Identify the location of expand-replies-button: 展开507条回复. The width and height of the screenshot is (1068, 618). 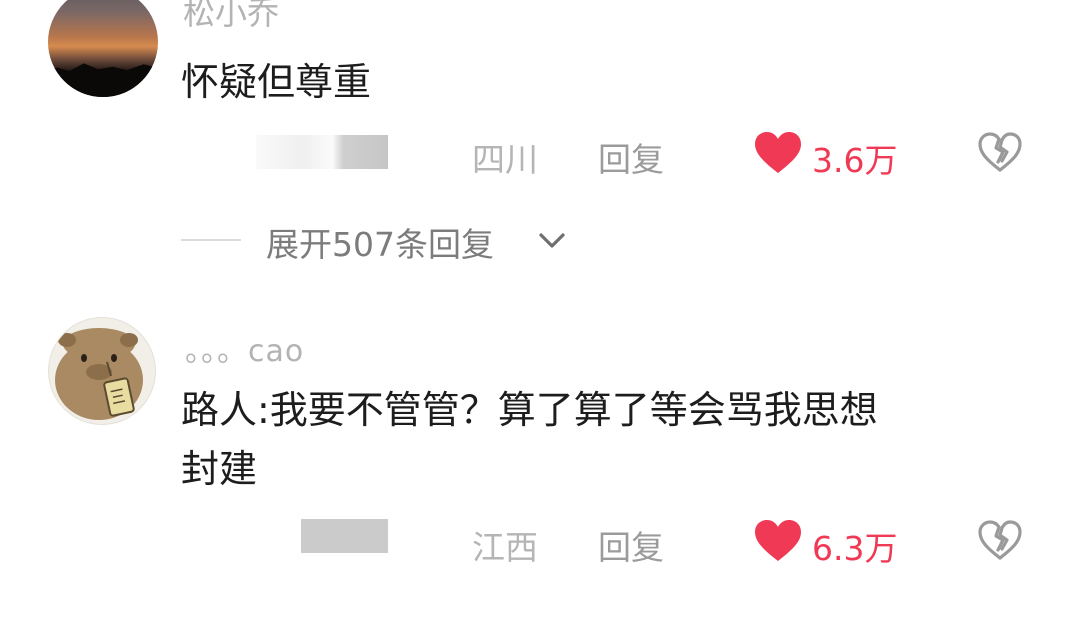
(380, 242).